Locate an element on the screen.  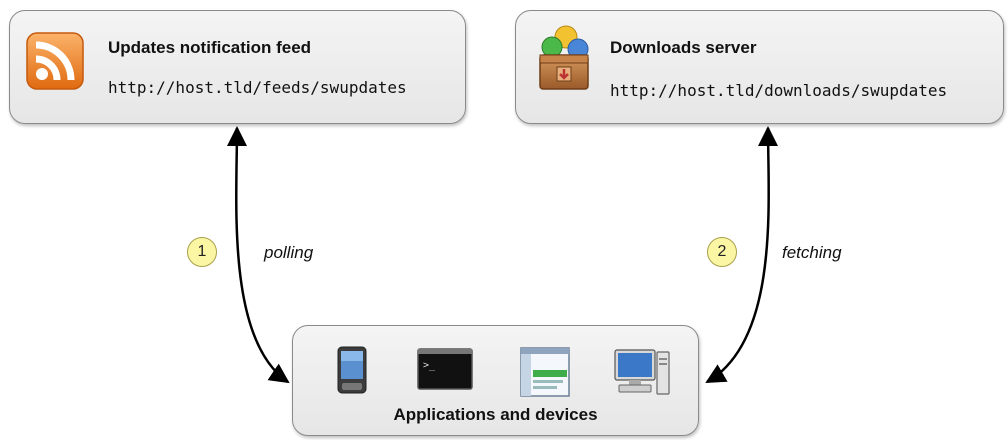
terminal-icon: >_ is located at coordinates (445, 369).